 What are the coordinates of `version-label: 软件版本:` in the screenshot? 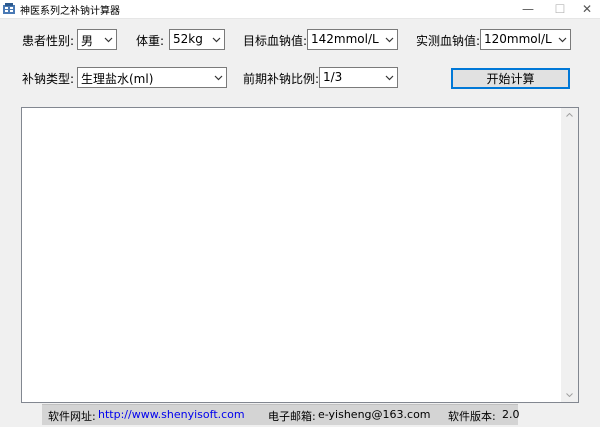 It's located at (472, 416).